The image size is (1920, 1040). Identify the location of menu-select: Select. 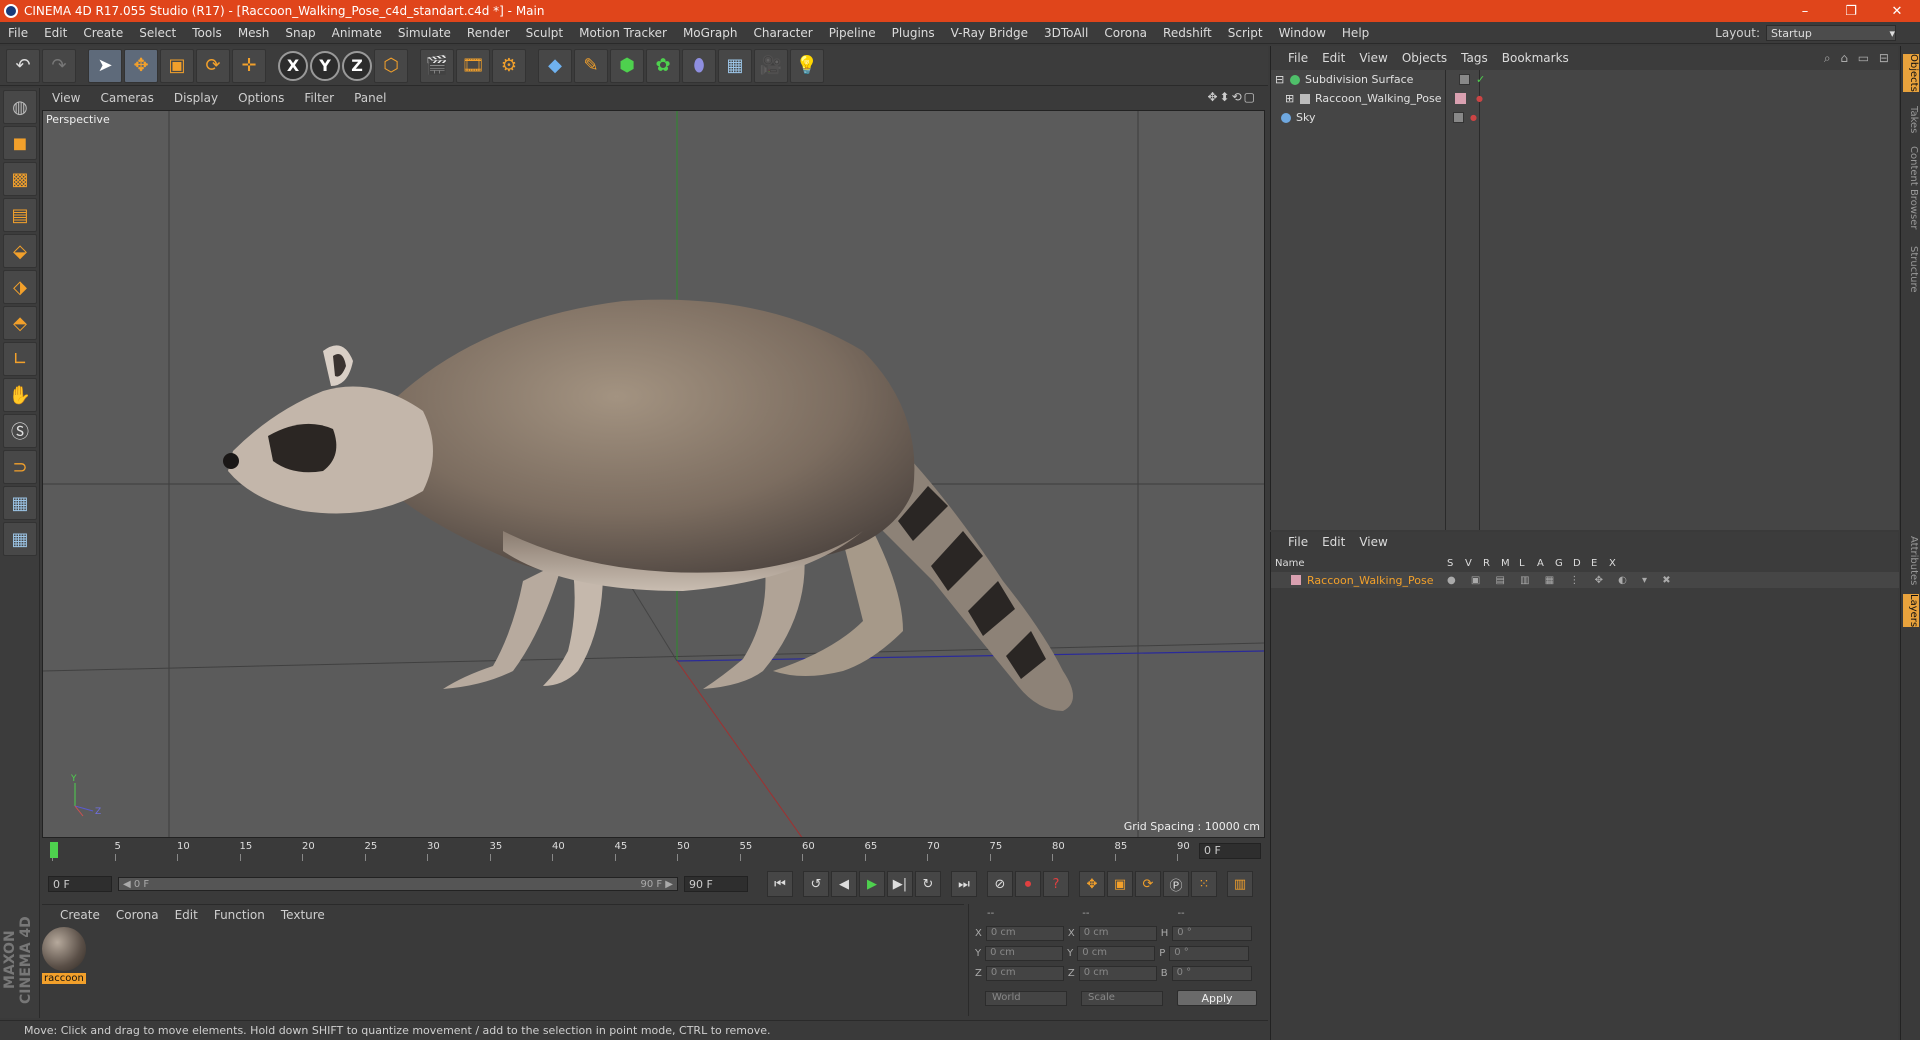
(157, 33).